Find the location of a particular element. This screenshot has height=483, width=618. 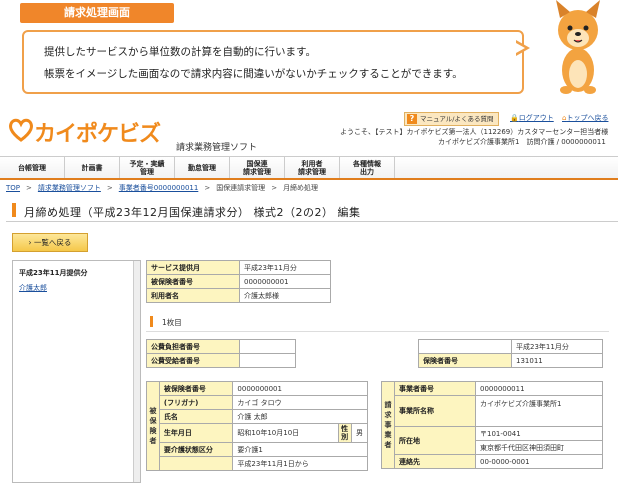

nav-attendance: 勤怠管理 is located at coordinates (202, 167).